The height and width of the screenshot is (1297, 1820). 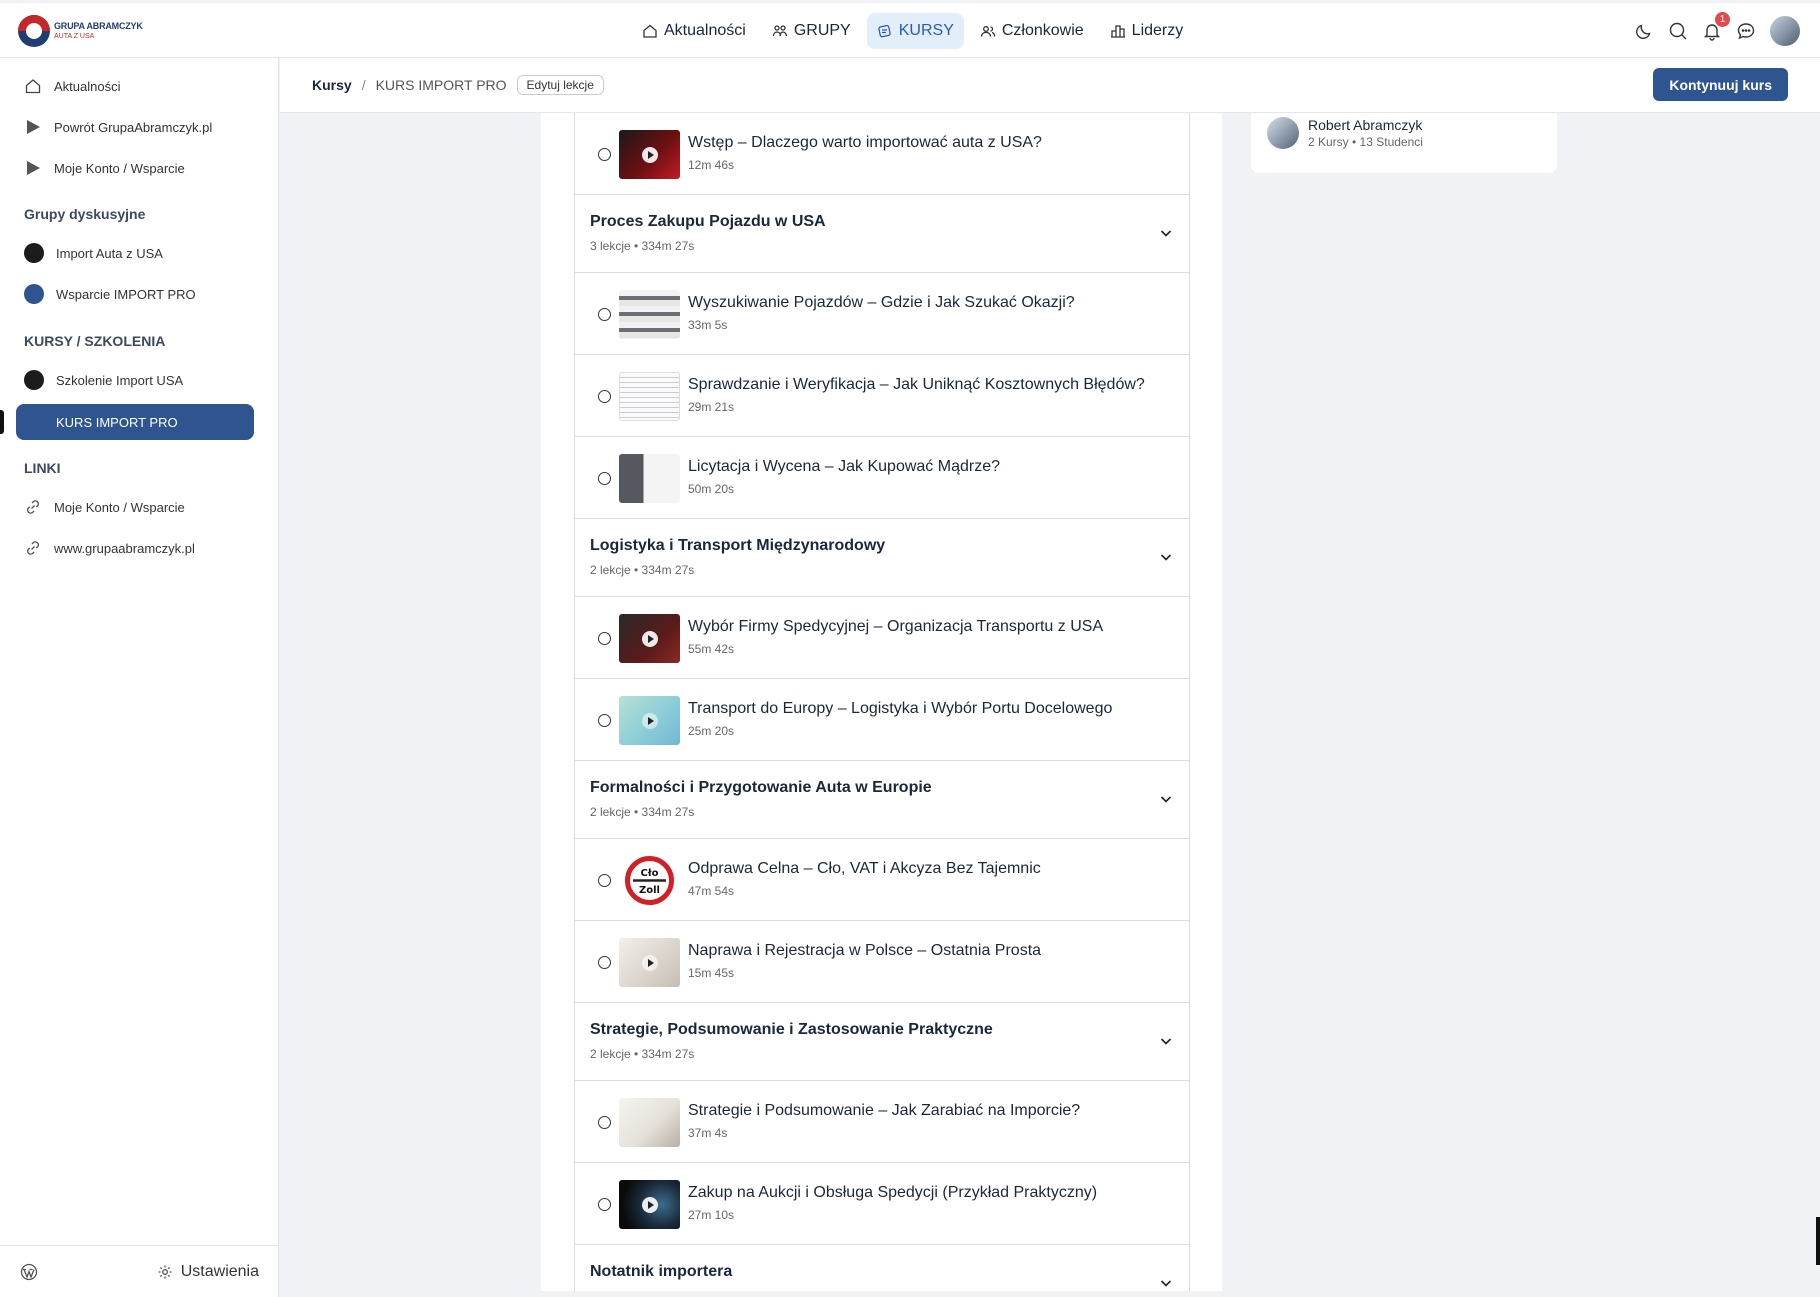 I want to click on nav-grupy: GRUPY, so click(x=811, y=31).